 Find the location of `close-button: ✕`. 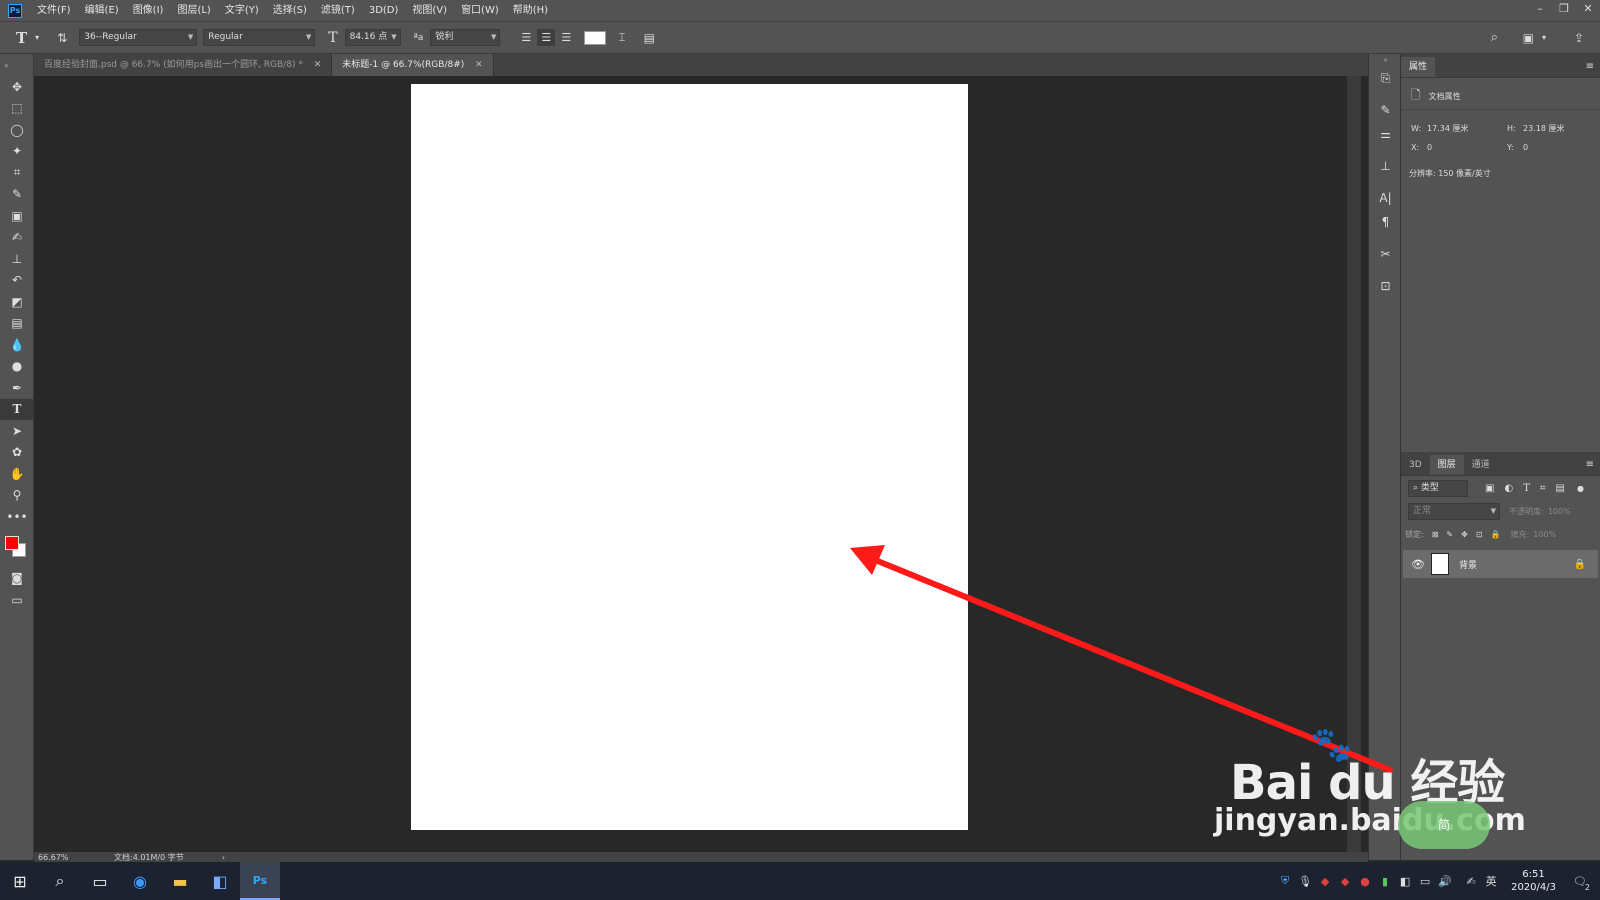

close-button: ✕ is located at coordinates (1588, 10).